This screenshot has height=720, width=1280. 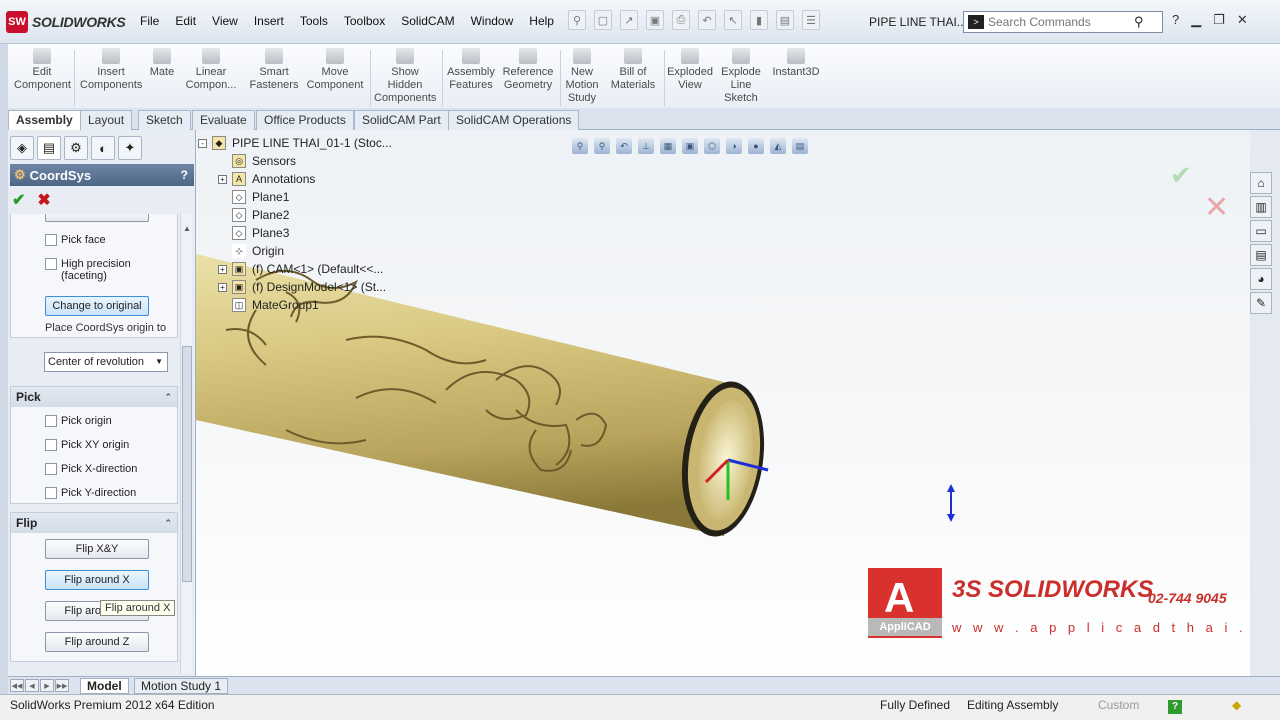 What do you see at coordinates (75, 240) in the screenshot?
I see `pick-face-checkbox: Pick face` at bounding box center [75, 240].